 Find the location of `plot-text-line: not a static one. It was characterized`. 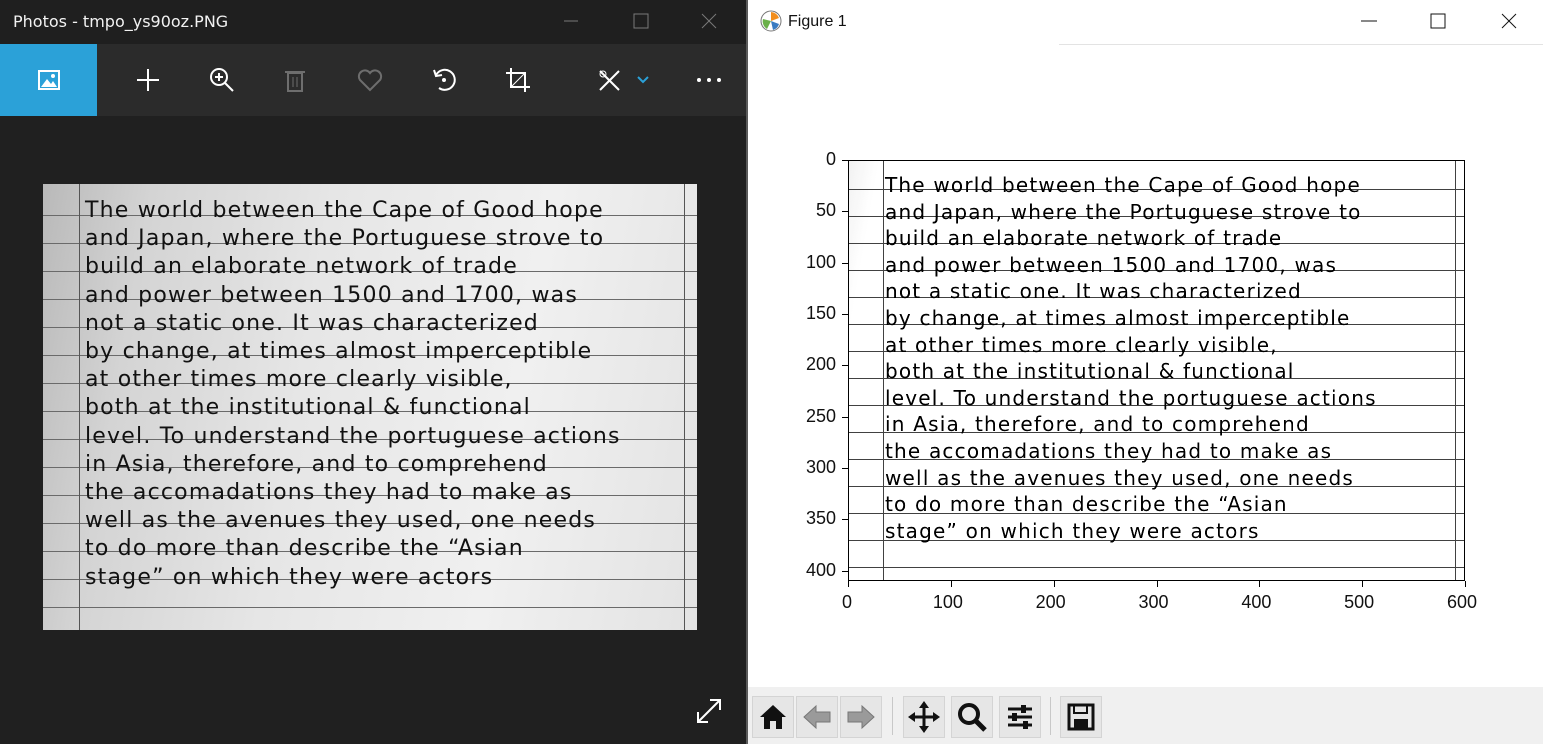

plot-text-line: not a static one. It was characterized is located at coordinates (1093, 291).